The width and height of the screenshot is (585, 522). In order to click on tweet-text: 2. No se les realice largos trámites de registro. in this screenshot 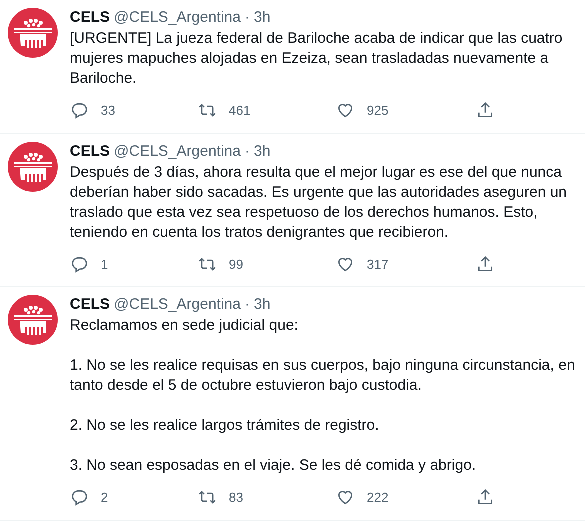, I will do `click(225, 426)`.